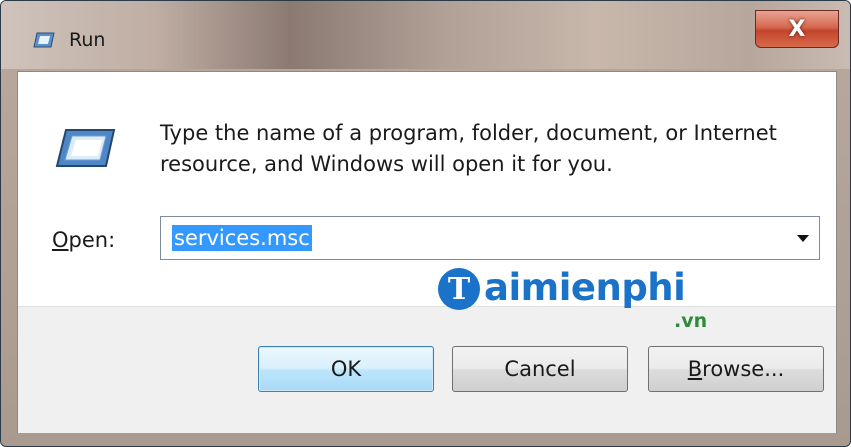  Describe the element at coordinates (803, 238) in the screenshot. I see `chevron-down-icon` at that location.